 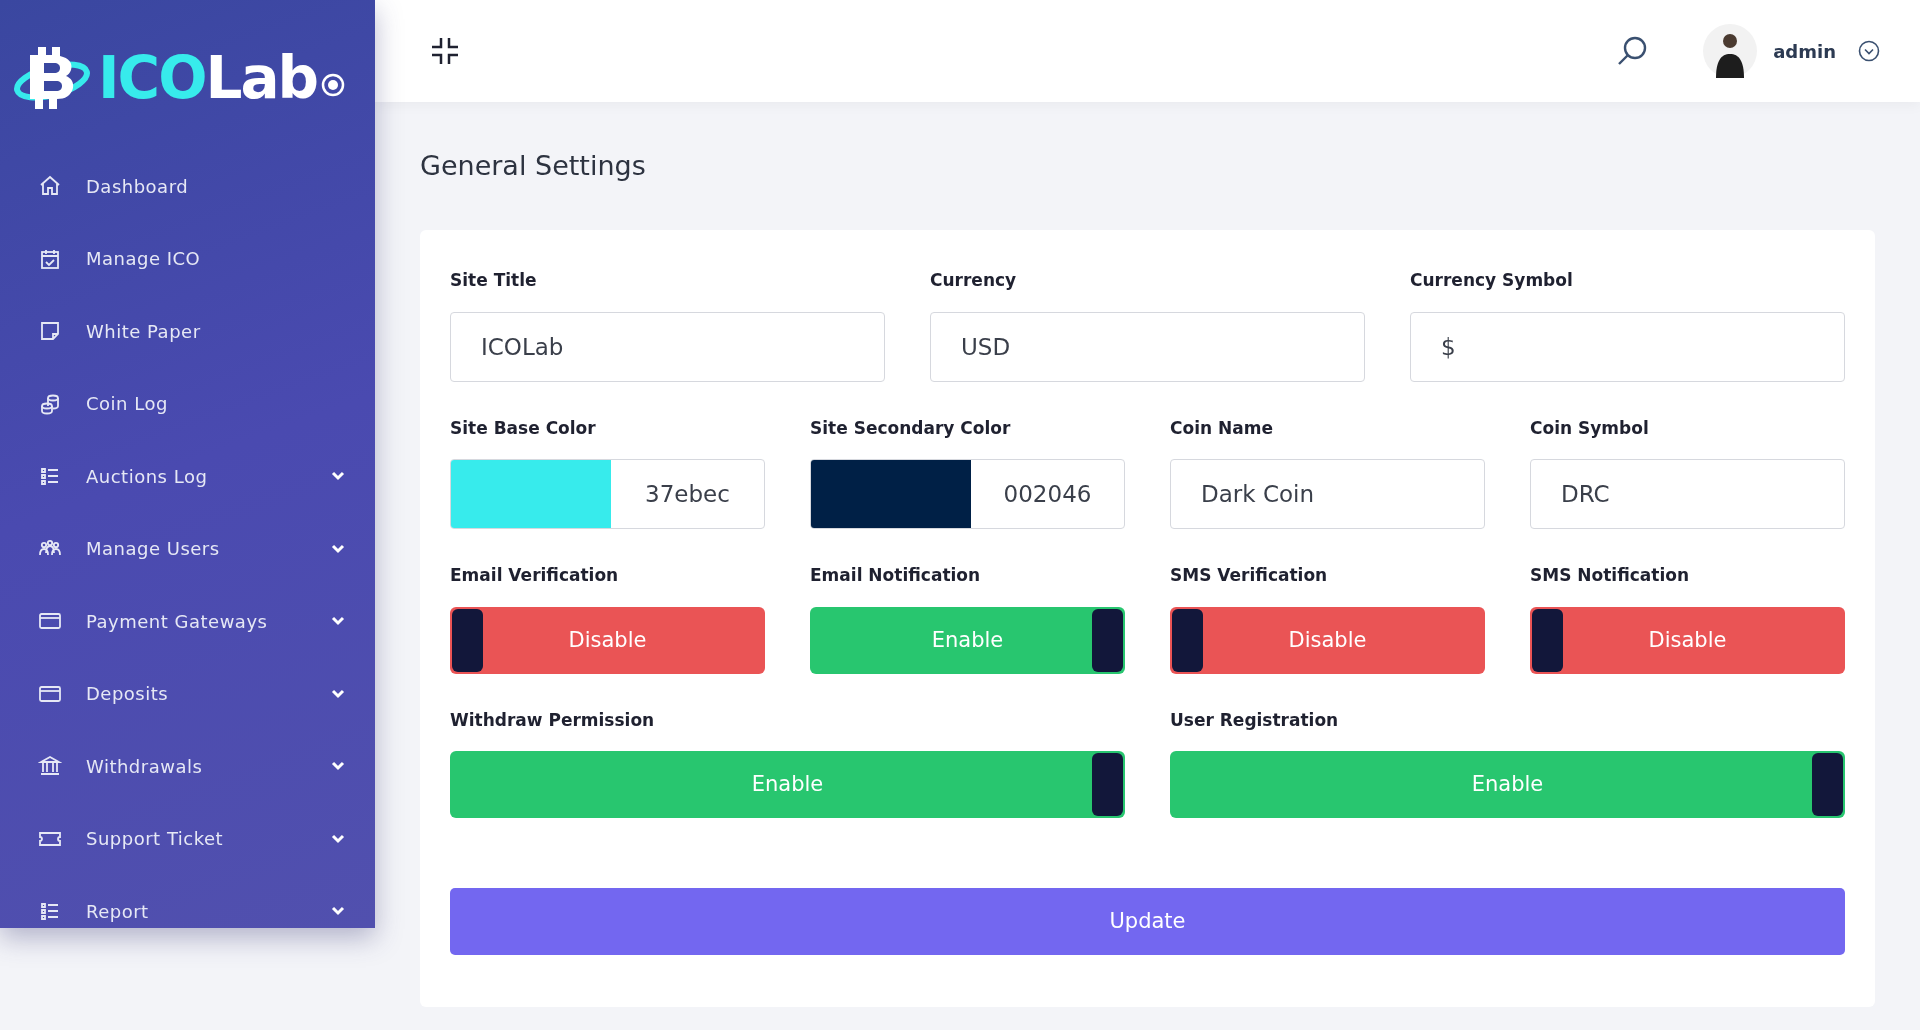 What do you see at coordinates (187, 621) in the screenshot?
I see `sidebar-item: Payment Gateways` at bounding box center [187, 621].